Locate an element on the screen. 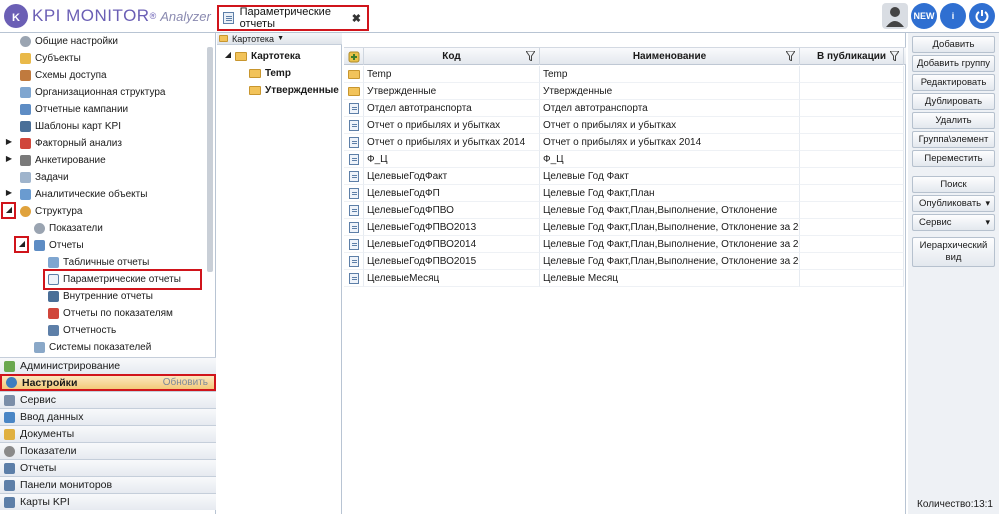 The width and height of the screenshot is (999, 514). systems-icon is located at coordinates (39, 347).